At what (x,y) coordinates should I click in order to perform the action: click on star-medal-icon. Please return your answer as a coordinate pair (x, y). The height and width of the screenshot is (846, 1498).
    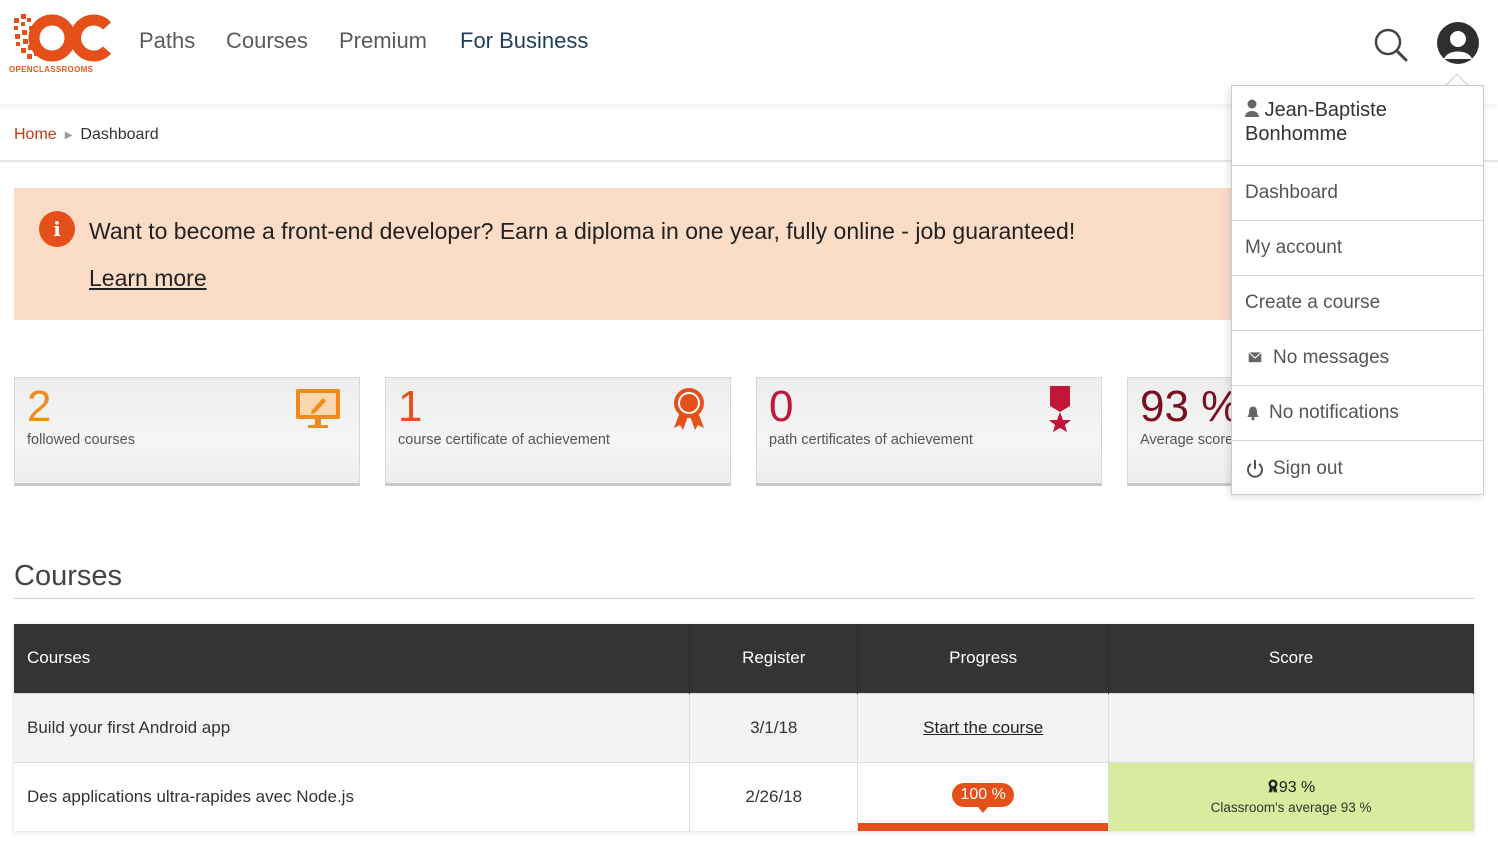
    Looking at the image, I should click on (1060, 409).